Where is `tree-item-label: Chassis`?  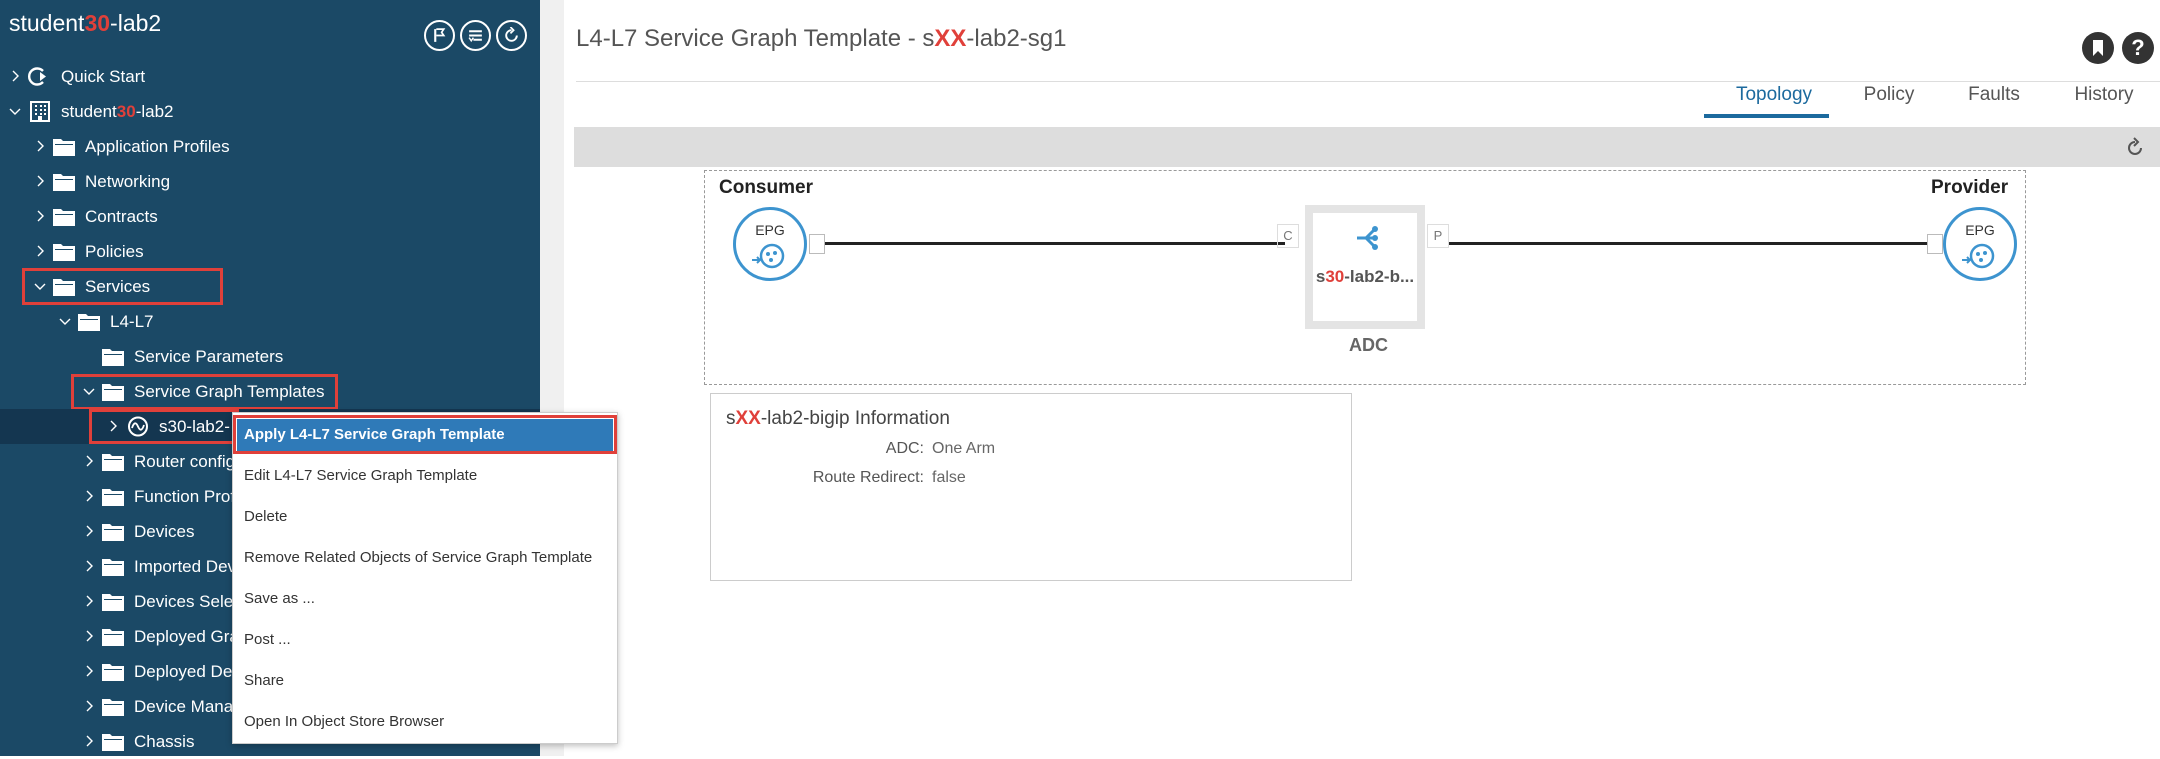 tree-item-label: Chassis is located at coordinates (164, 741).